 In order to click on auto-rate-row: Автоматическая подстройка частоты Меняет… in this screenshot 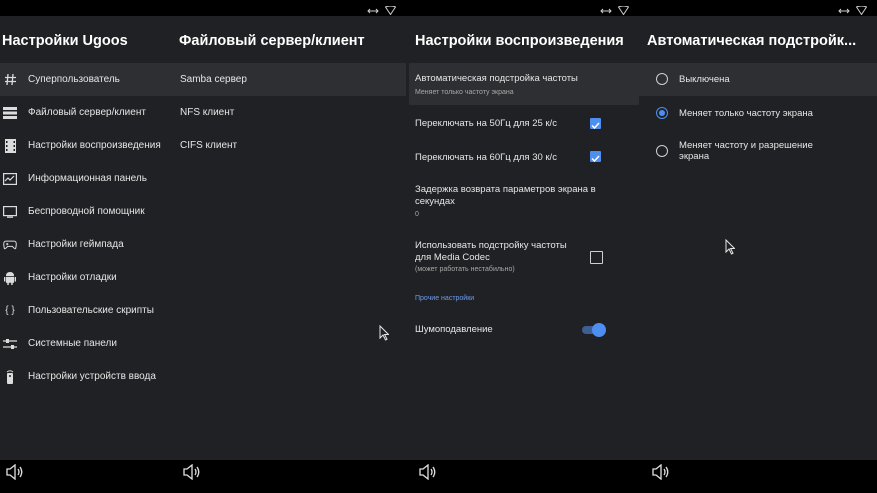, I will do `click(524, 84)`.